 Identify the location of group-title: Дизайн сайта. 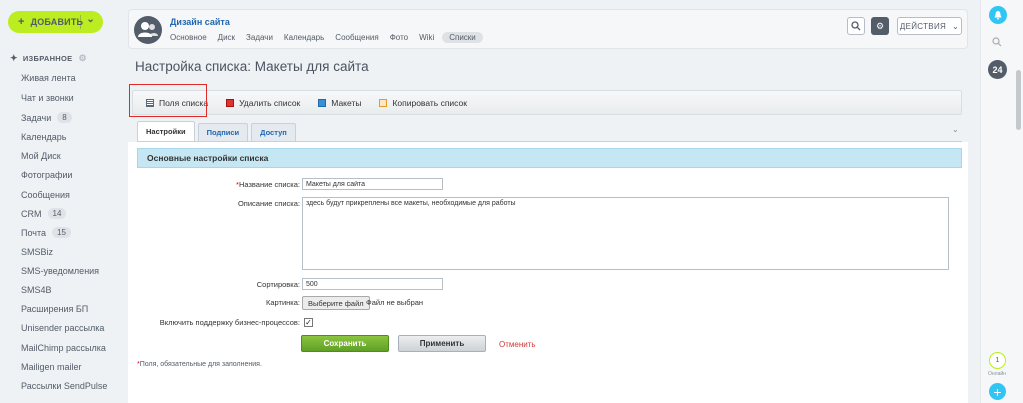
(200, 22).